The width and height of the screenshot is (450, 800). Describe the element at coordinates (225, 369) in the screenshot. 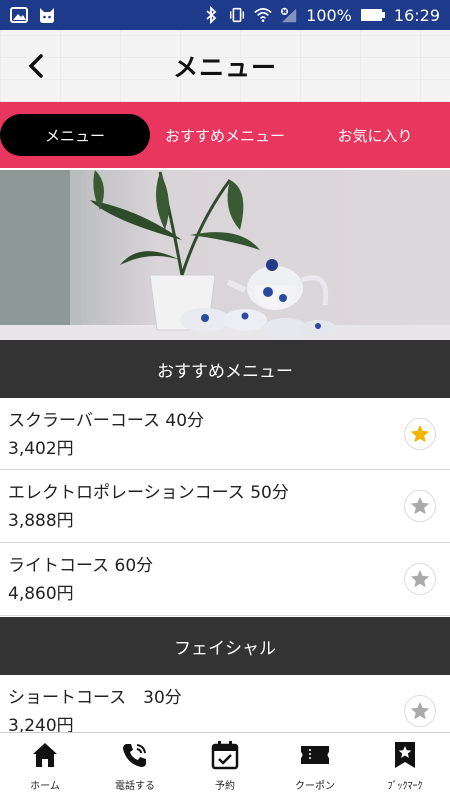

I see `section-header-recommended: おすすめメニュー` at that location.